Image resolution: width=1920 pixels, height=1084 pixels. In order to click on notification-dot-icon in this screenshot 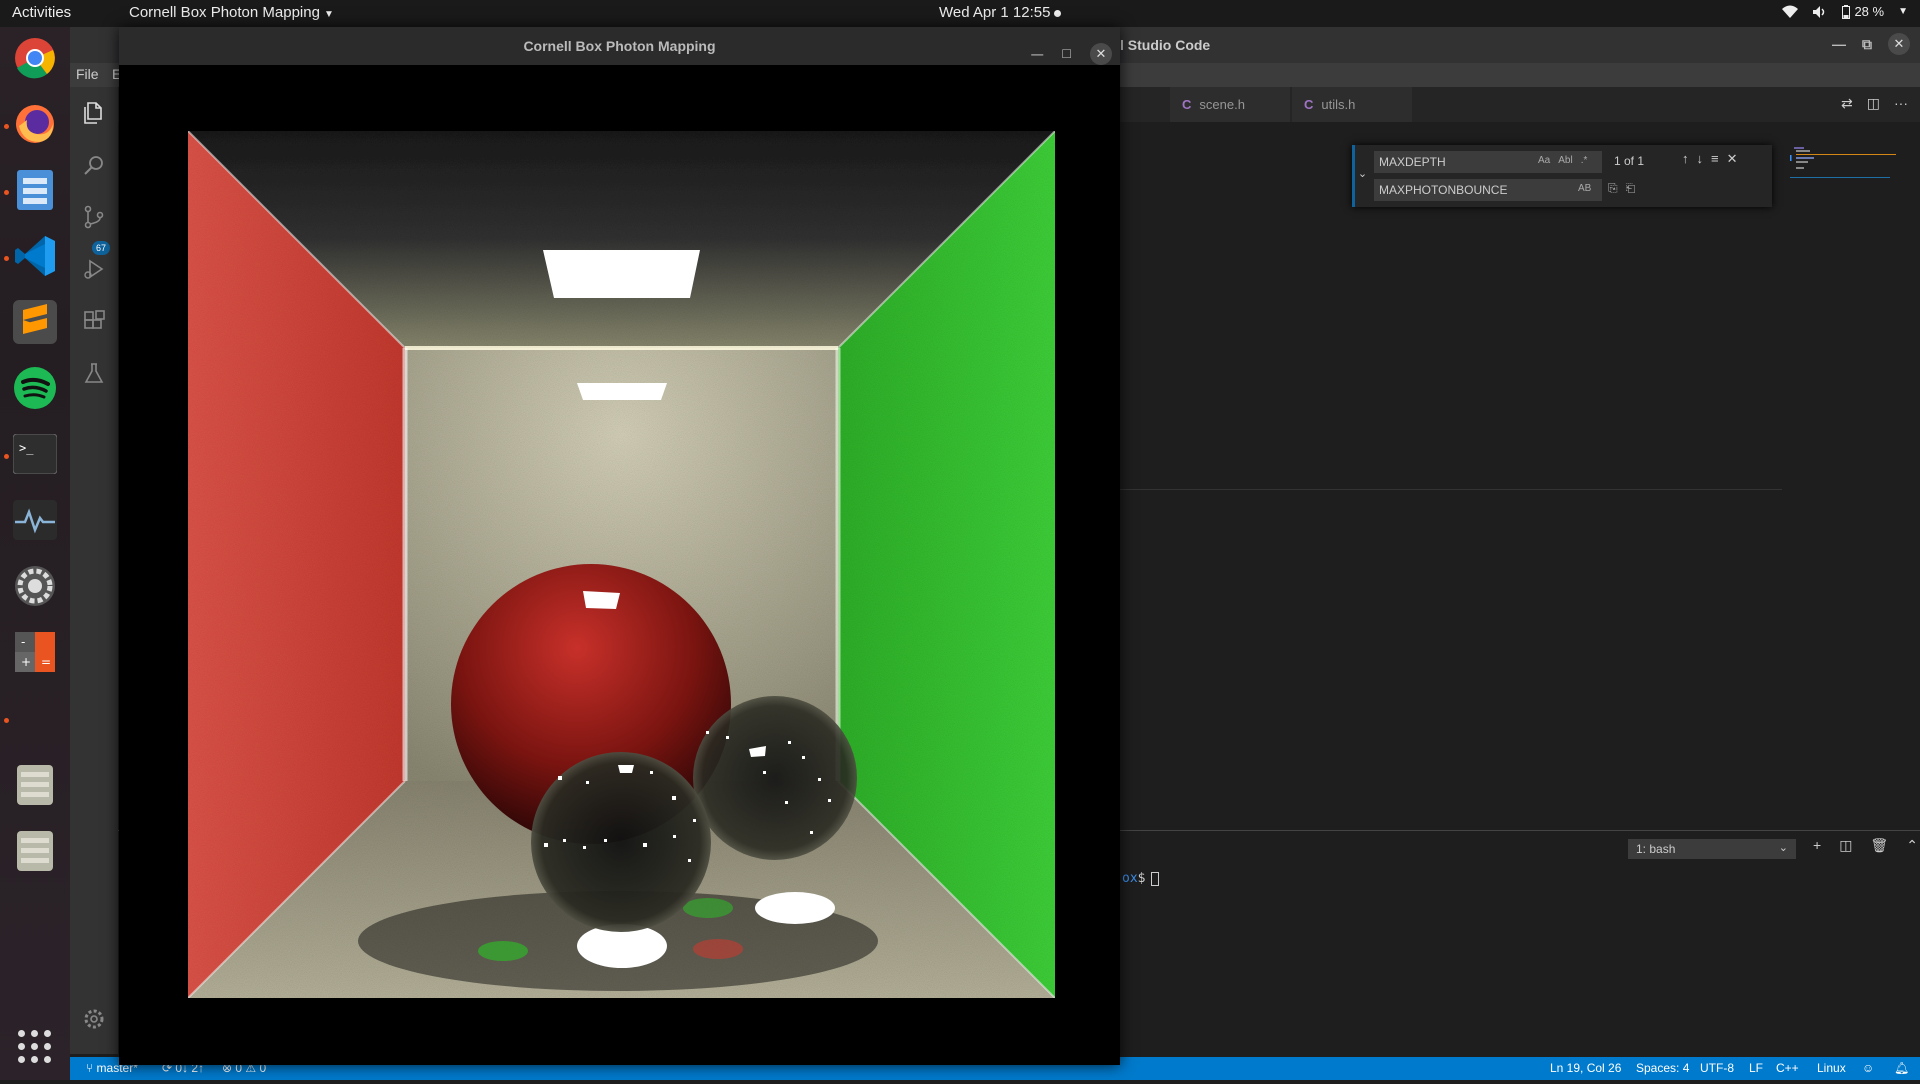, I will do `click(1058, 13)`.